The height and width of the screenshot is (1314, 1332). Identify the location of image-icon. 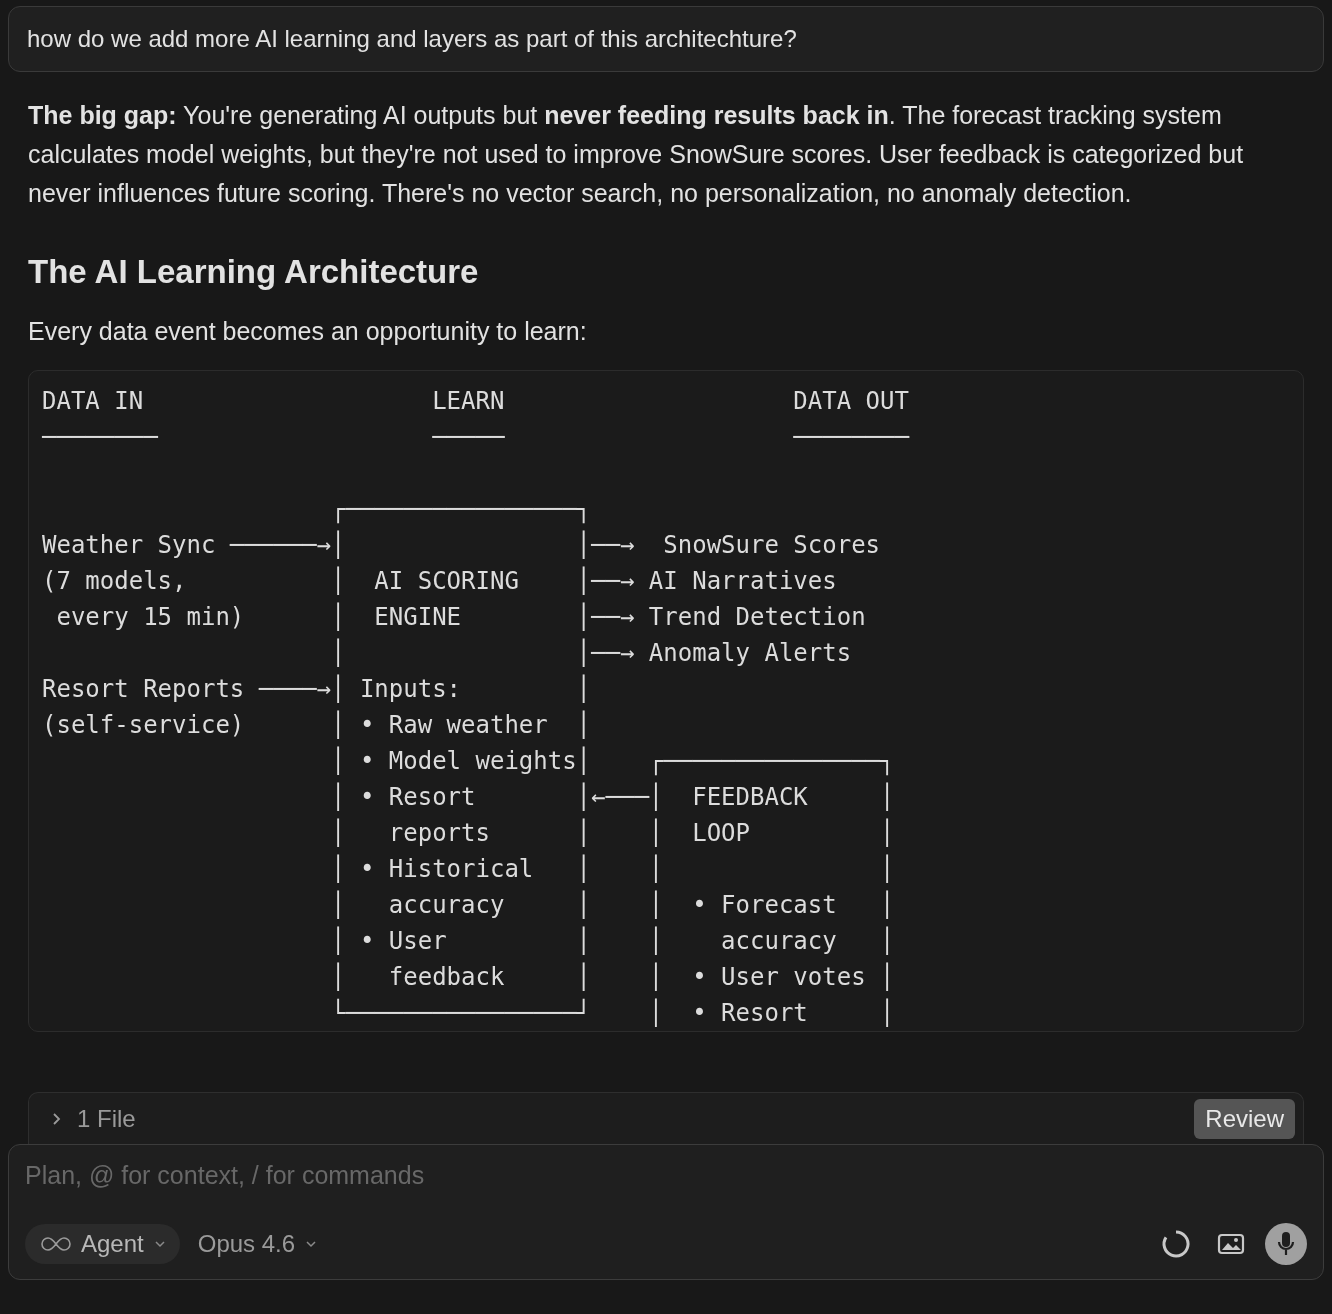
(1231, 1244).